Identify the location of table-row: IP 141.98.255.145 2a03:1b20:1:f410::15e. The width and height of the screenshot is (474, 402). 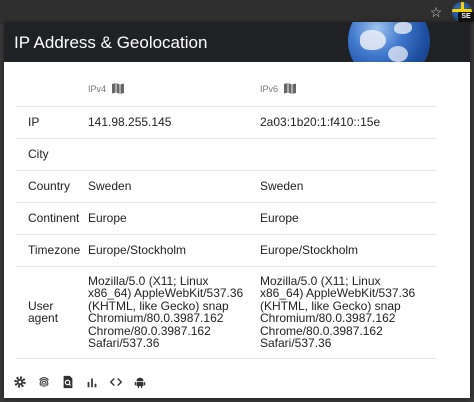
(226, 122).